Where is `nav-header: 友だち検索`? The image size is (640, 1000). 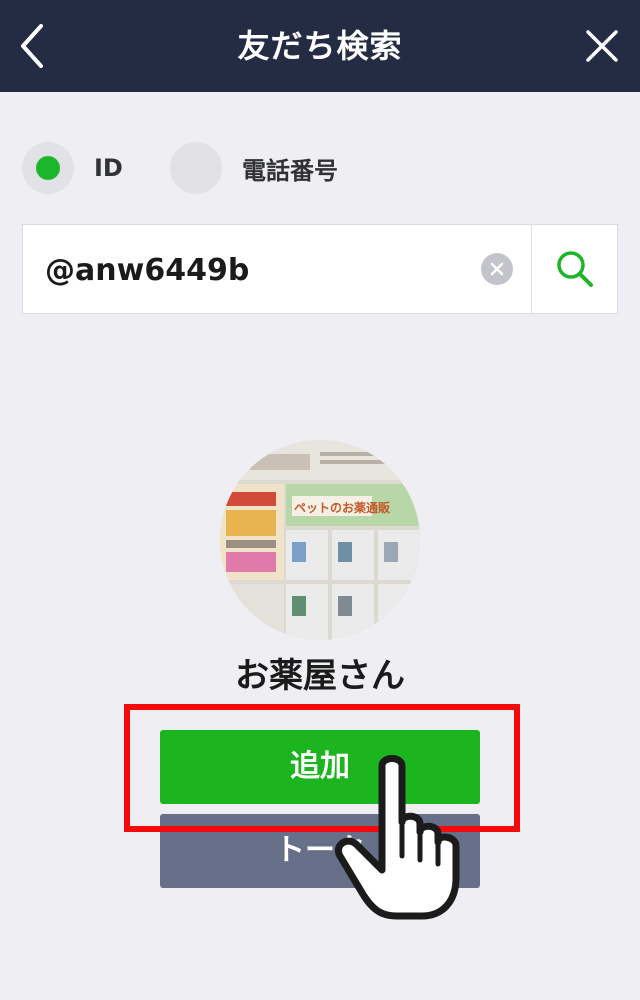 nav-header: 友だち検索 is located at coordinates (320, 46).